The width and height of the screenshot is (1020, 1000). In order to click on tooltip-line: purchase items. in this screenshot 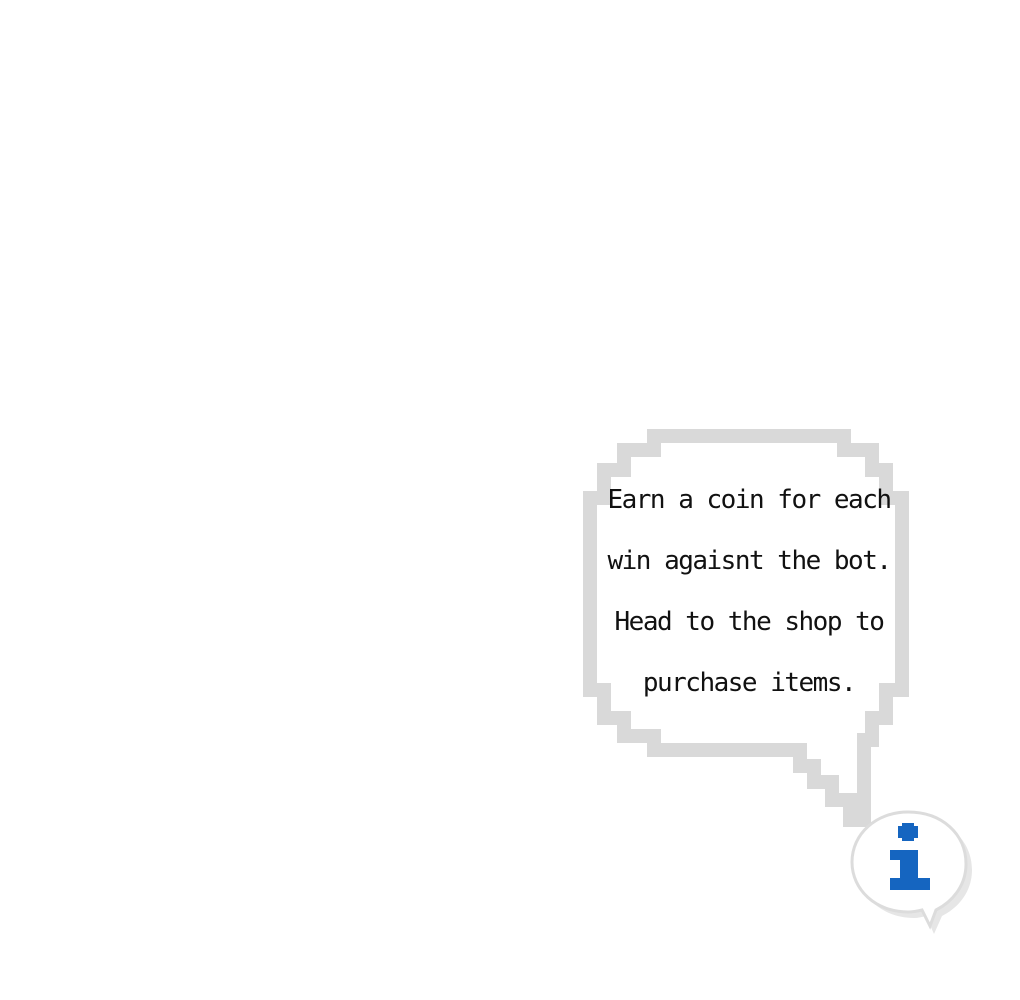, I will do `click(749, 683)`.